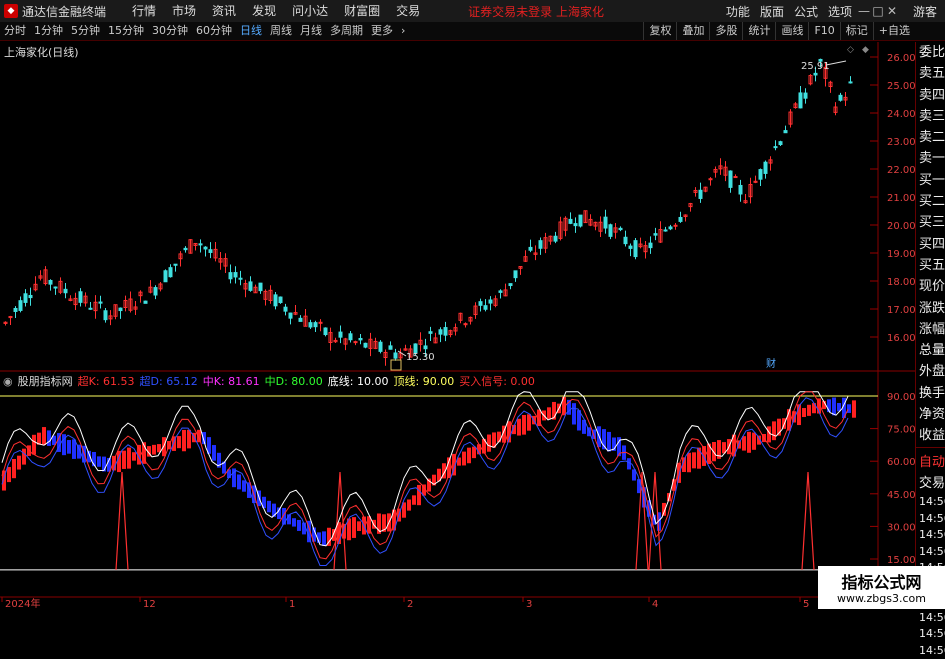  I want to click on tool-f10: F10, so click(823, 31).